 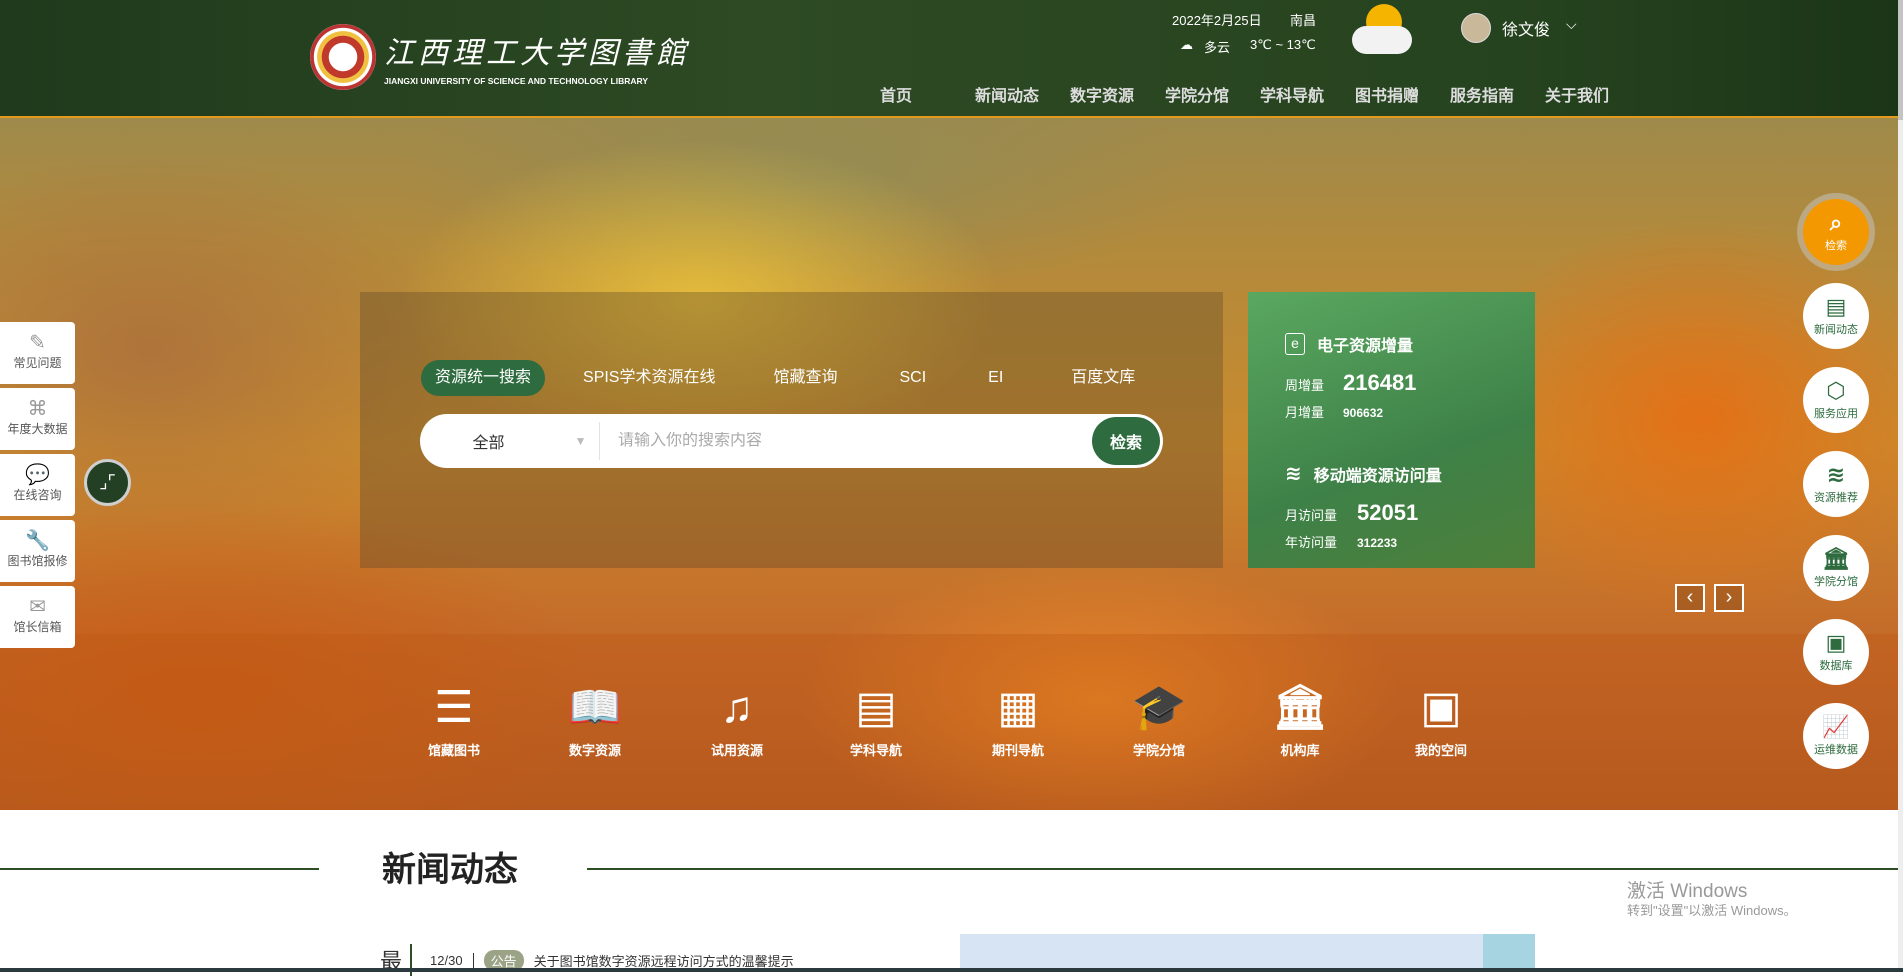 What do you see at coordinates (1300, 719) in the screenshot?
I see `quick-link-repository: 🏛 机构库` at bounding box center [1300, 719].